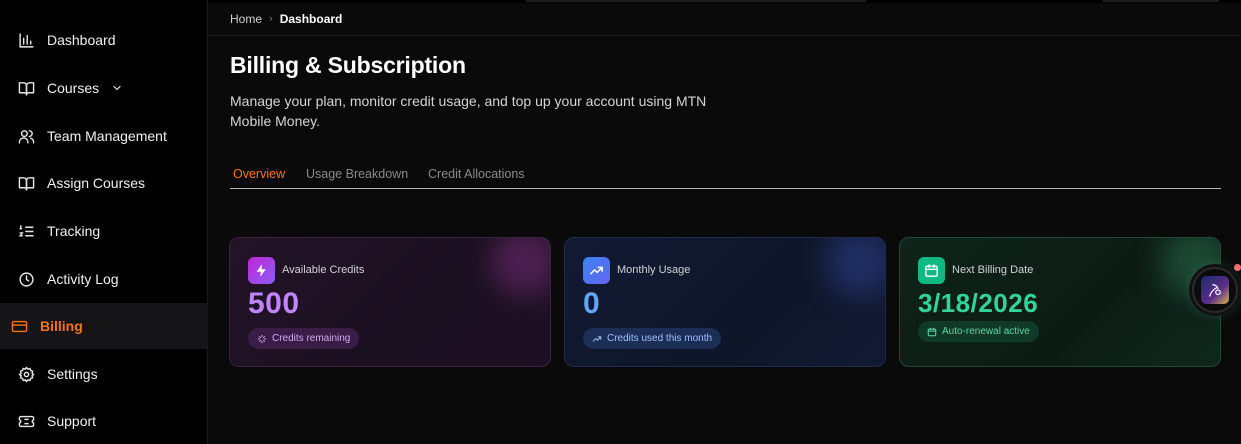  What do you see at coordinates (357, 174) in the screenshot?
I see `tab-usage-breakdown: Usage Breakdown` at bounding box center [357, 174].